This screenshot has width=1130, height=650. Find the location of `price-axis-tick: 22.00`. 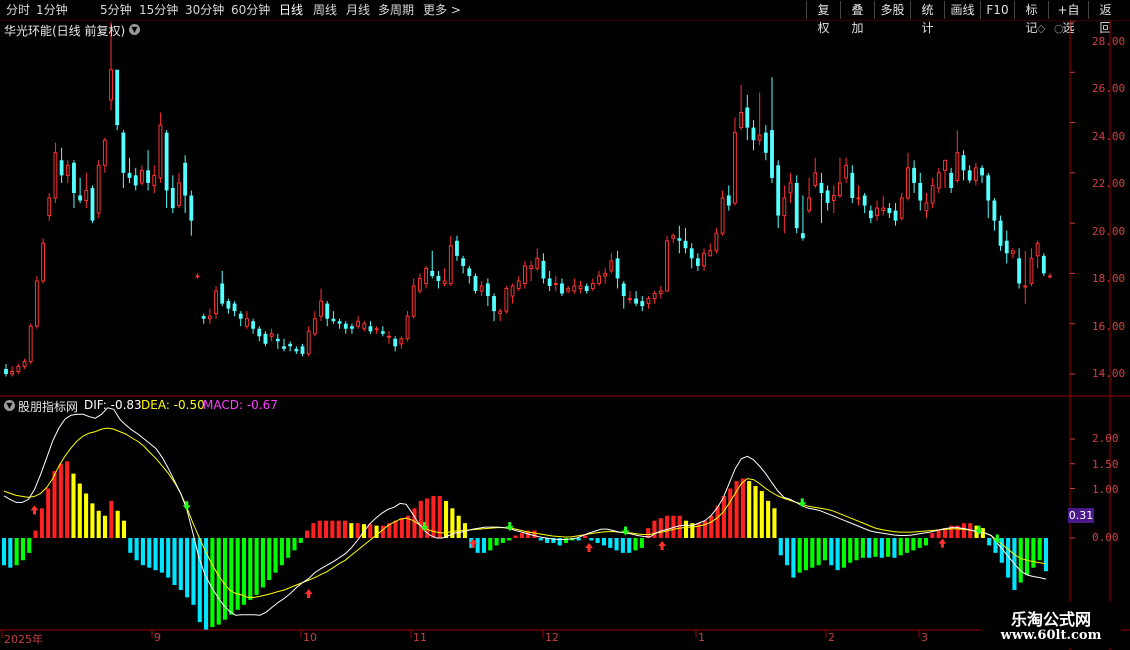

price-axis-tick: 22.00 is located at coordinates (1109, 183).